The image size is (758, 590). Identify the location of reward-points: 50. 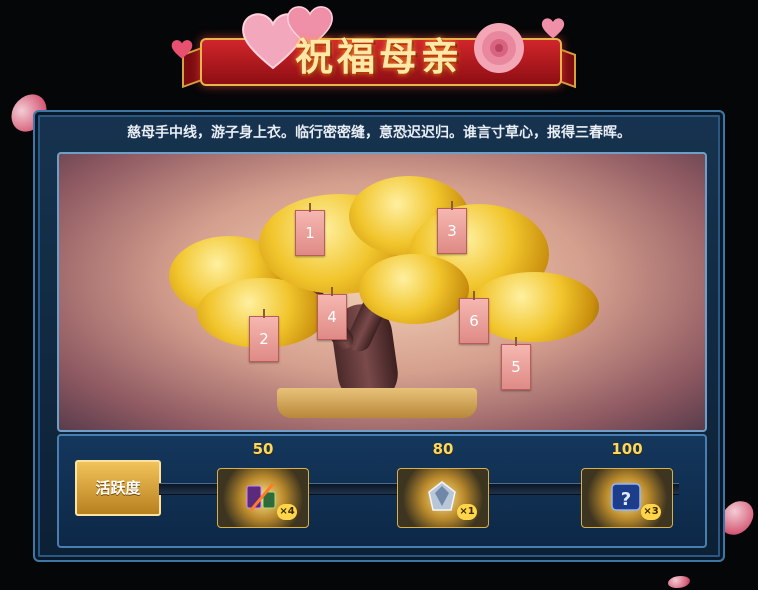
(263, 449).